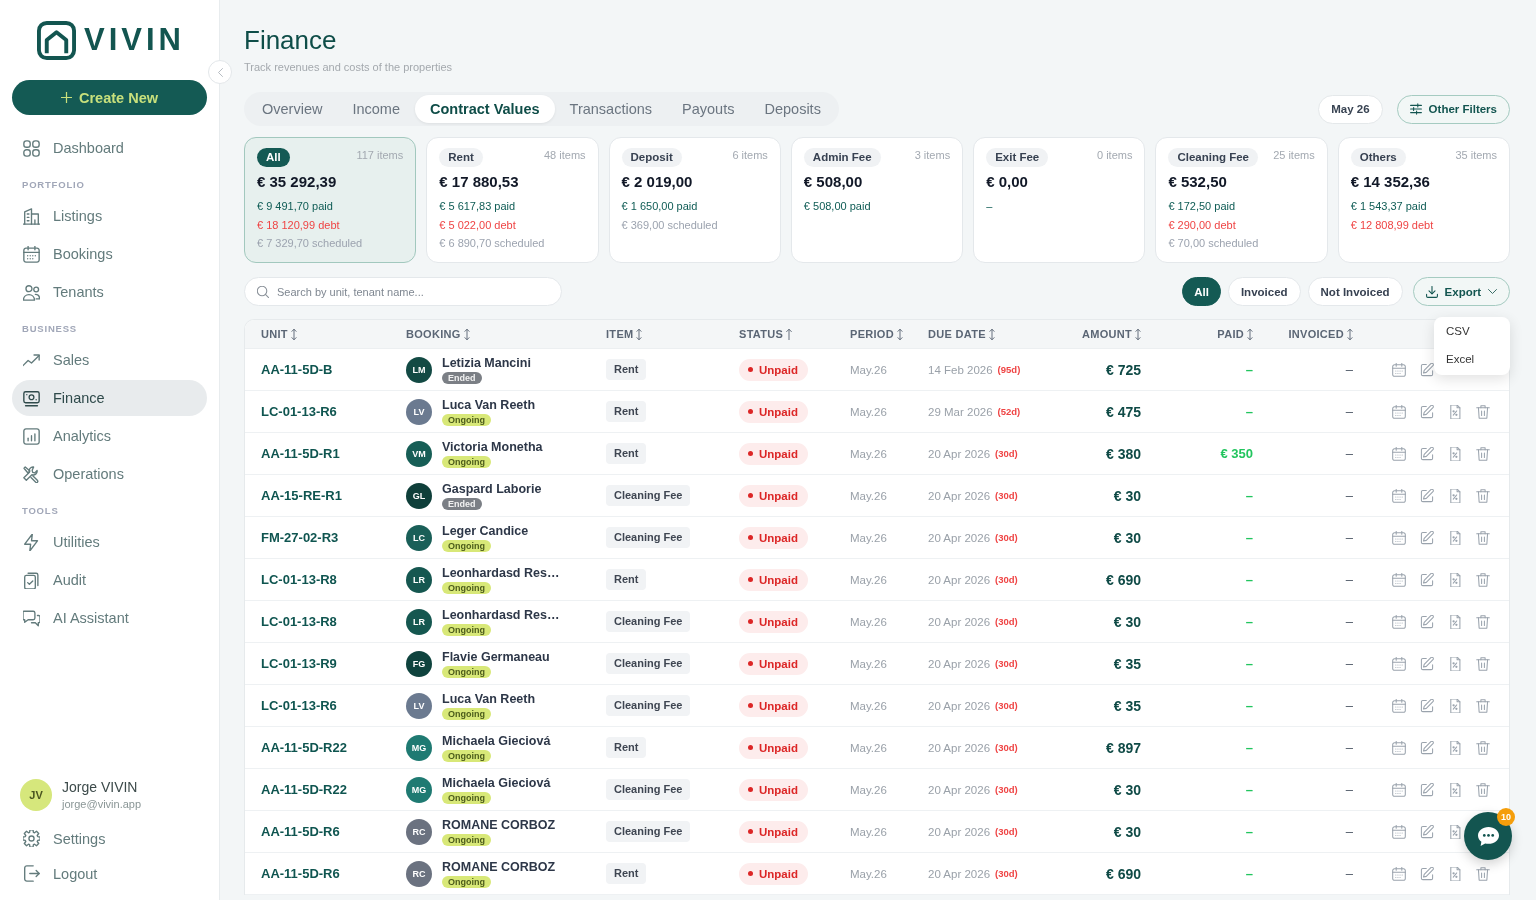  Describe the element at coordinates (109, 873) in the screenshot. I see `nav-item: Logout` at that location.